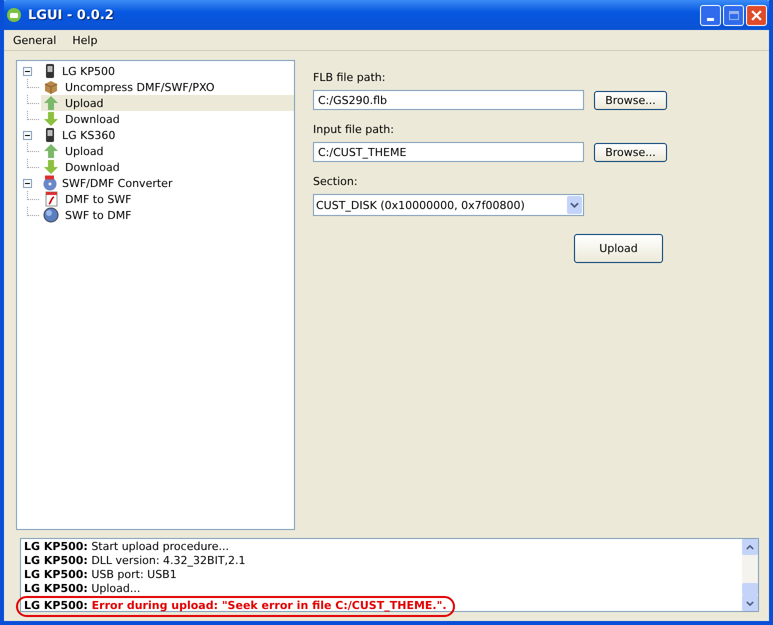  Describe the element at coordinates (618, 248) in the screenshot. I see `upload-button: Upload` at that location.